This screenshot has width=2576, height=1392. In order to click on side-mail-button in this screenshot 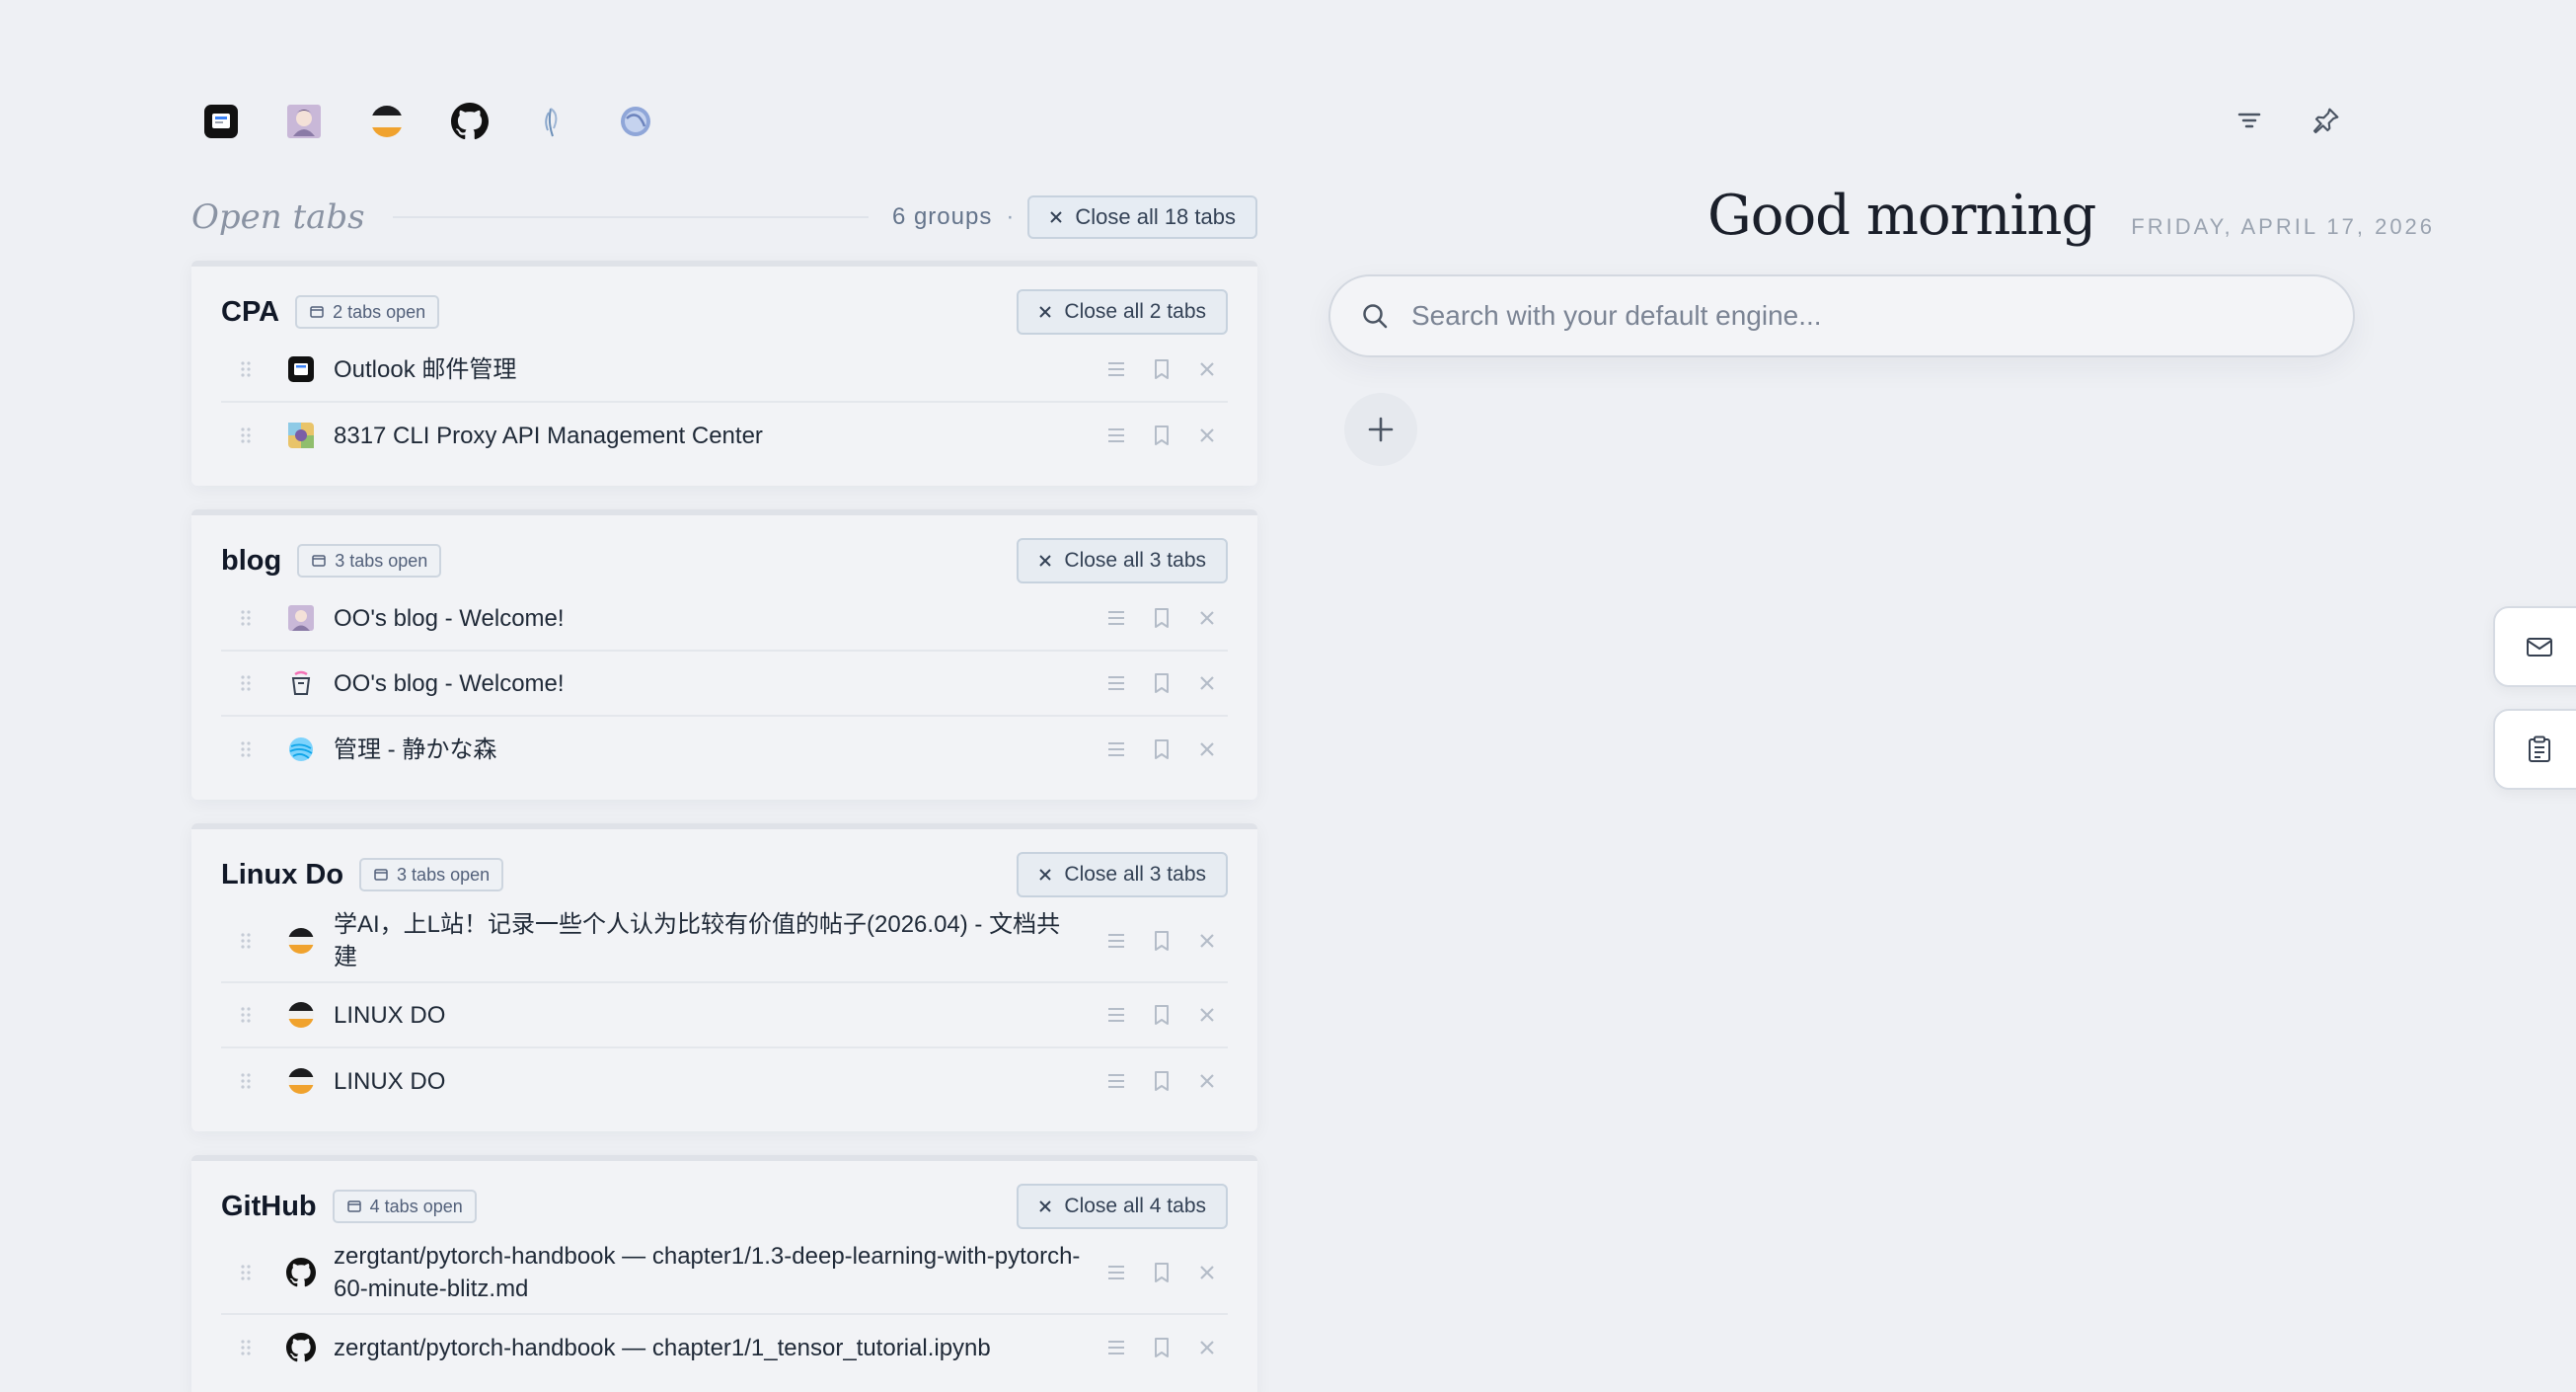, I will do `click(2534, 646)`.